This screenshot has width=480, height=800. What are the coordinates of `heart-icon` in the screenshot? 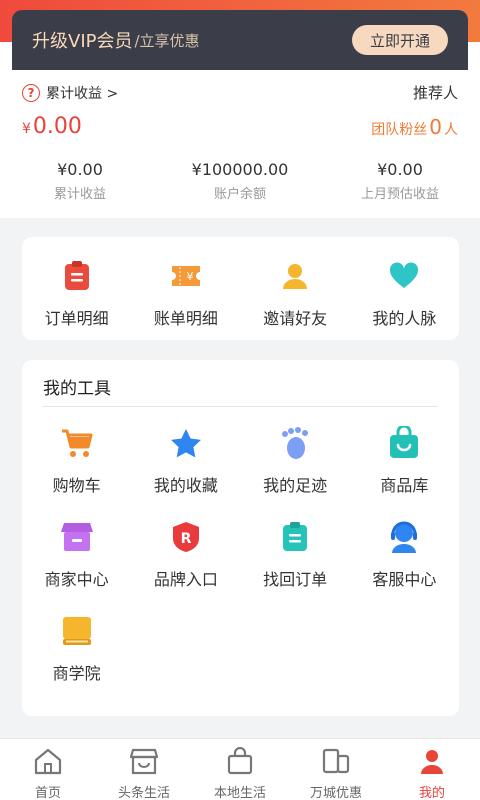 It's located at (404, 276).